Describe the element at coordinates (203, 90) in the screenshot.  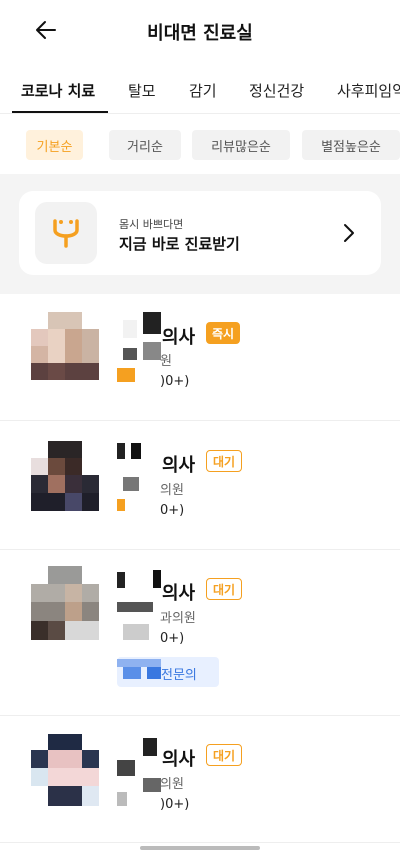
I see `tab-cold: 감기` at that location.